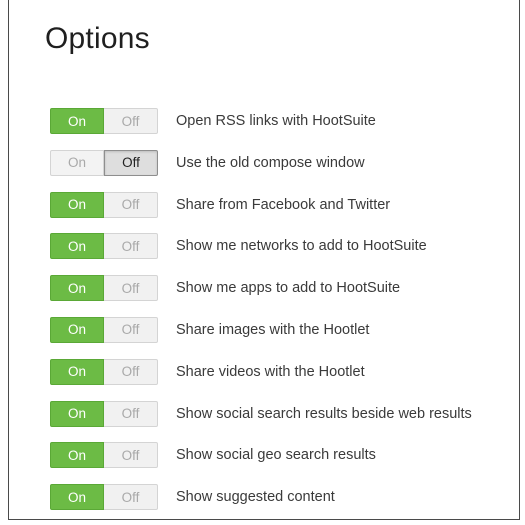 This screenshot has width=525, height=525. I want to click on option-row-open-rss: On Off Open RSS links with HootSuite, so click(261, 121).